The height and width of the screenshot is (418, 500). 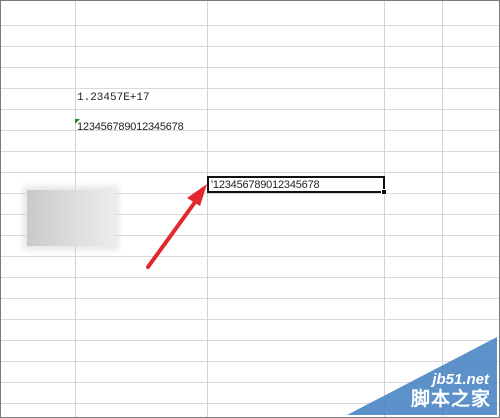 I want to click on arrow-head, so click(x=197, y=195).